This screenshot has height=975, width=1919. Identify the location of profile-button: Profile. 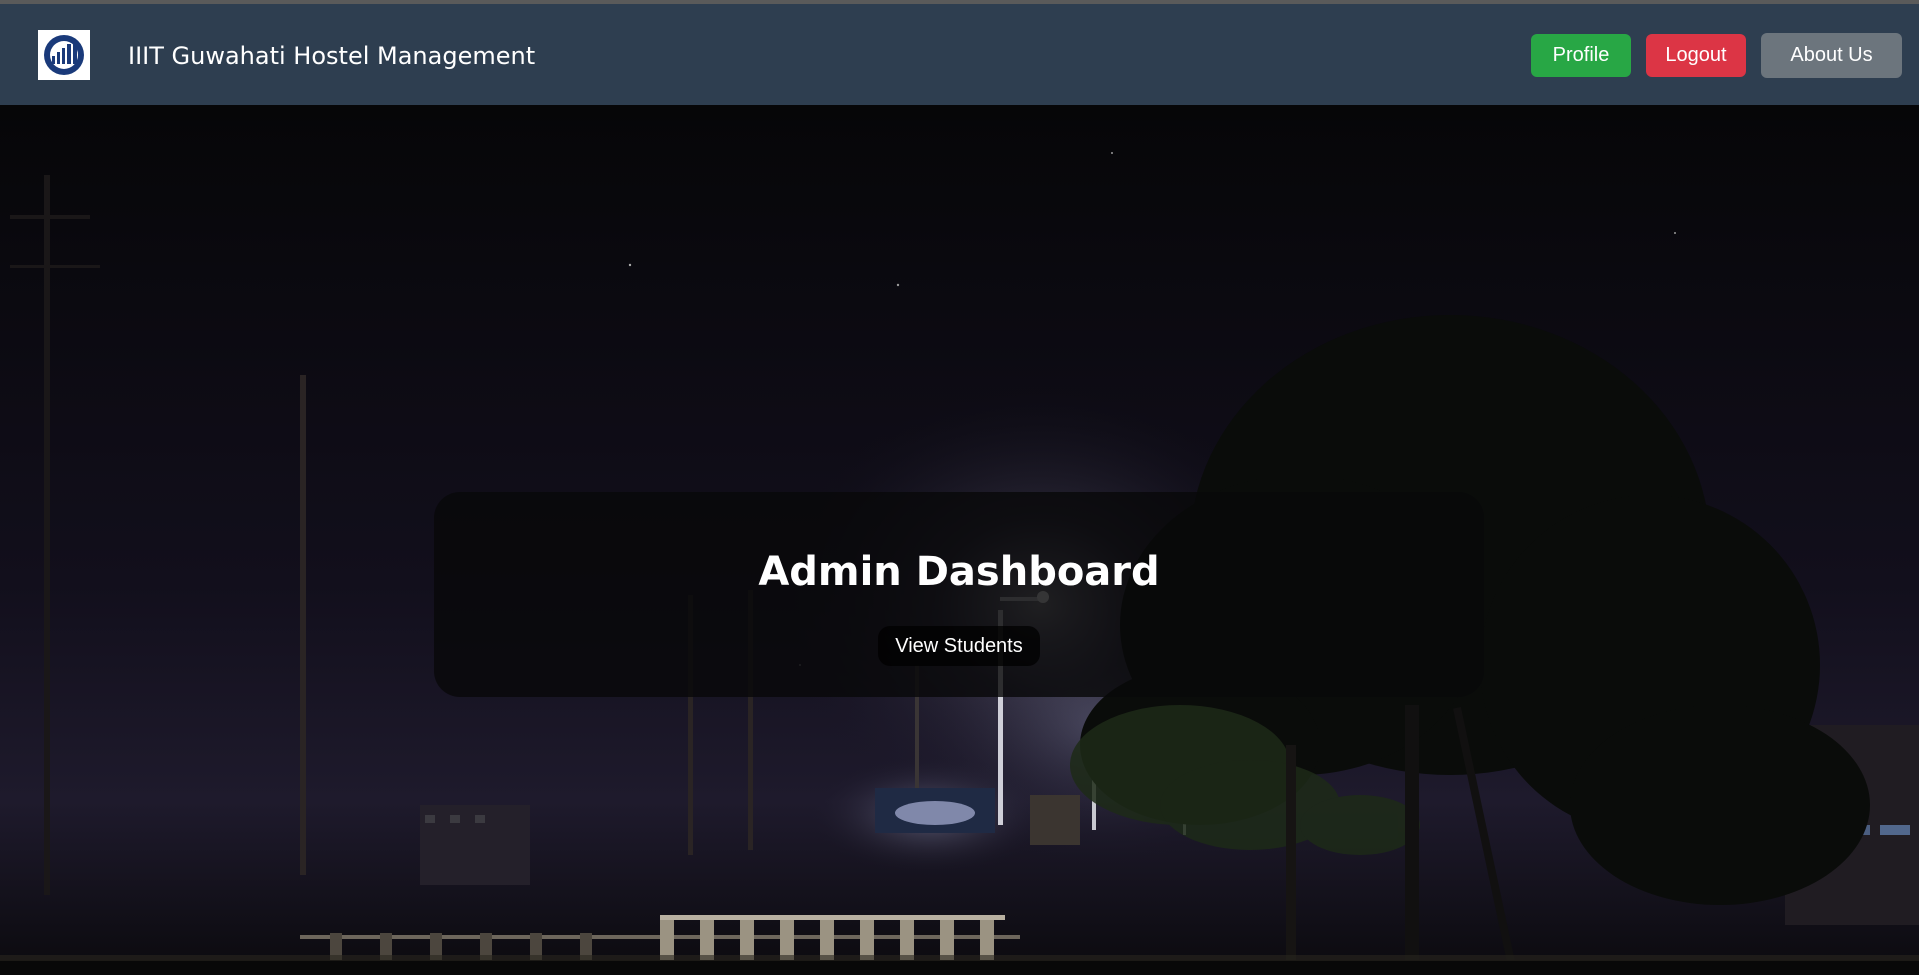
(1581, 55).